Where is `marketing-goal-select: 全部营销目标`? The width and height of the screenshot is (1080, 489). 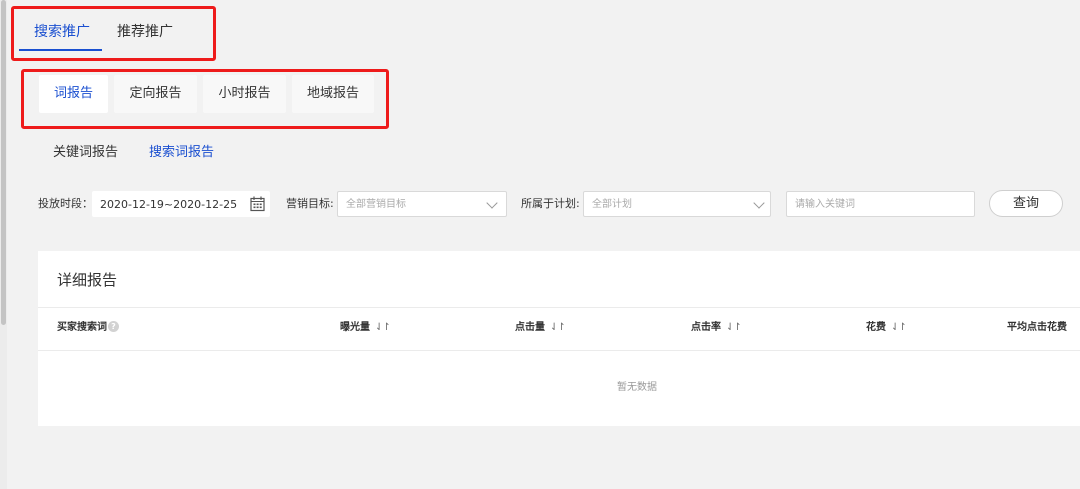 marketing-goal-select: 全部营销目标 is located at coordinates (422, 204).